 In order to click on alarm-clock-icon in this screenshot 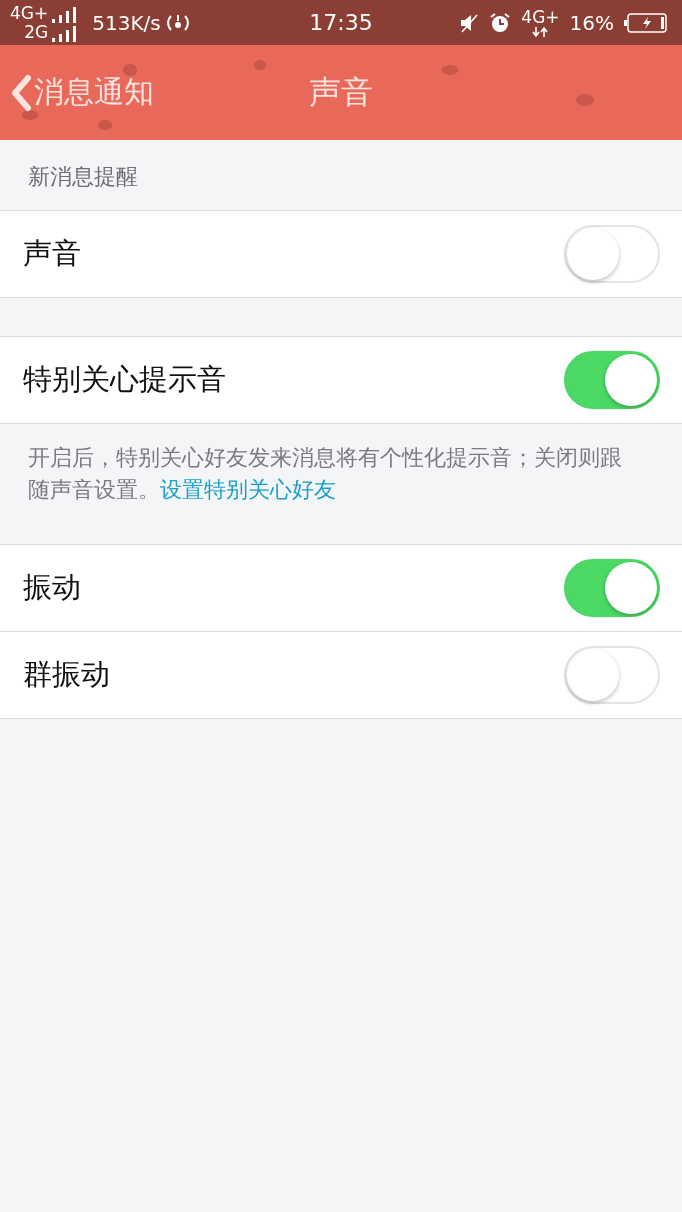, I will do `click(500, 22)`.